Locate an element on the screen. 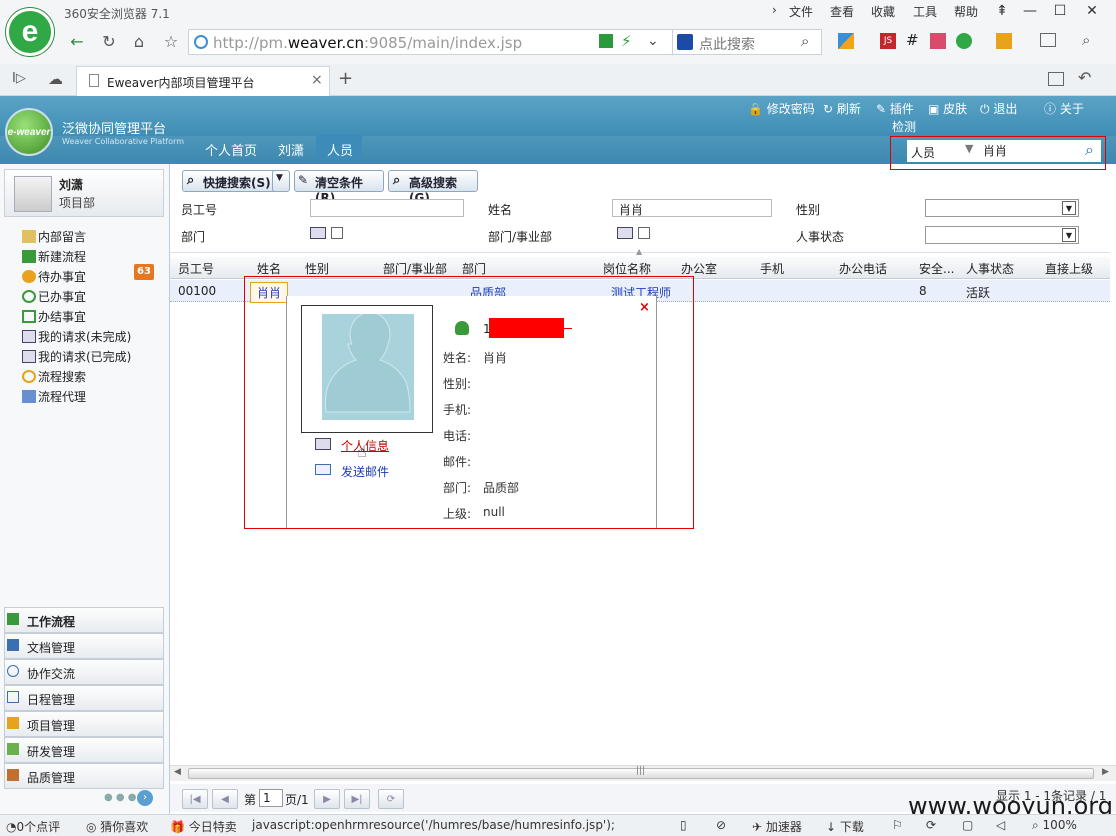 This screenshot has width=1116, height=836. sidebar-item-closed: 办结事宜 is located at coordinates (54, 316).